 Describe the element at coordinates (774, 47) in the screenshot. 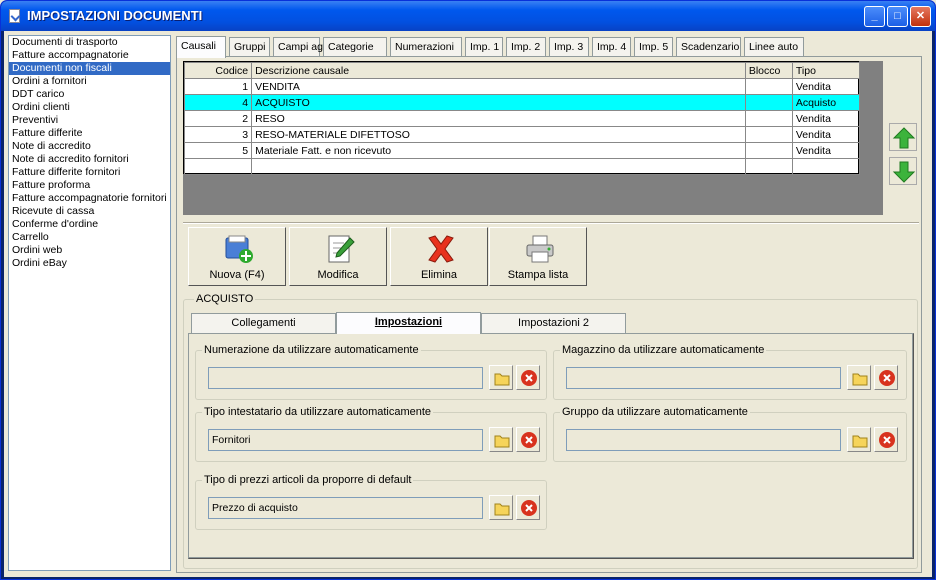

I see `tab-linee-auto: Linee auto` at that location.